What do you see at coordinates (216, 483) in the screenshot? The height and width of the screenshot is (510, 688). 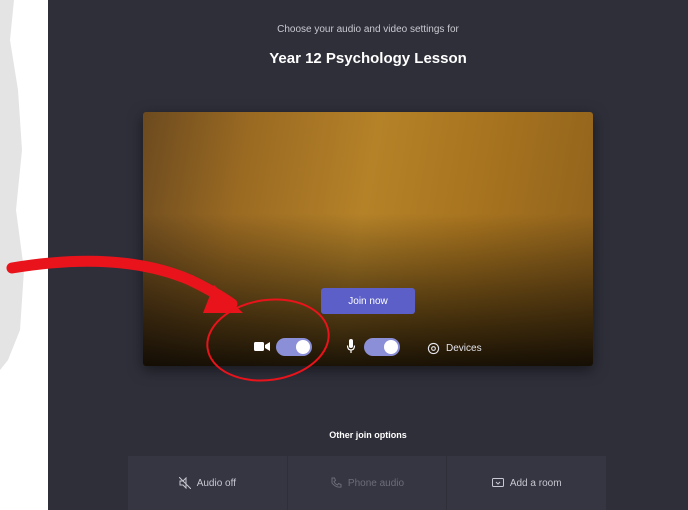 I see `audio-off-label: Audio off` at bounding box center [216, 483].